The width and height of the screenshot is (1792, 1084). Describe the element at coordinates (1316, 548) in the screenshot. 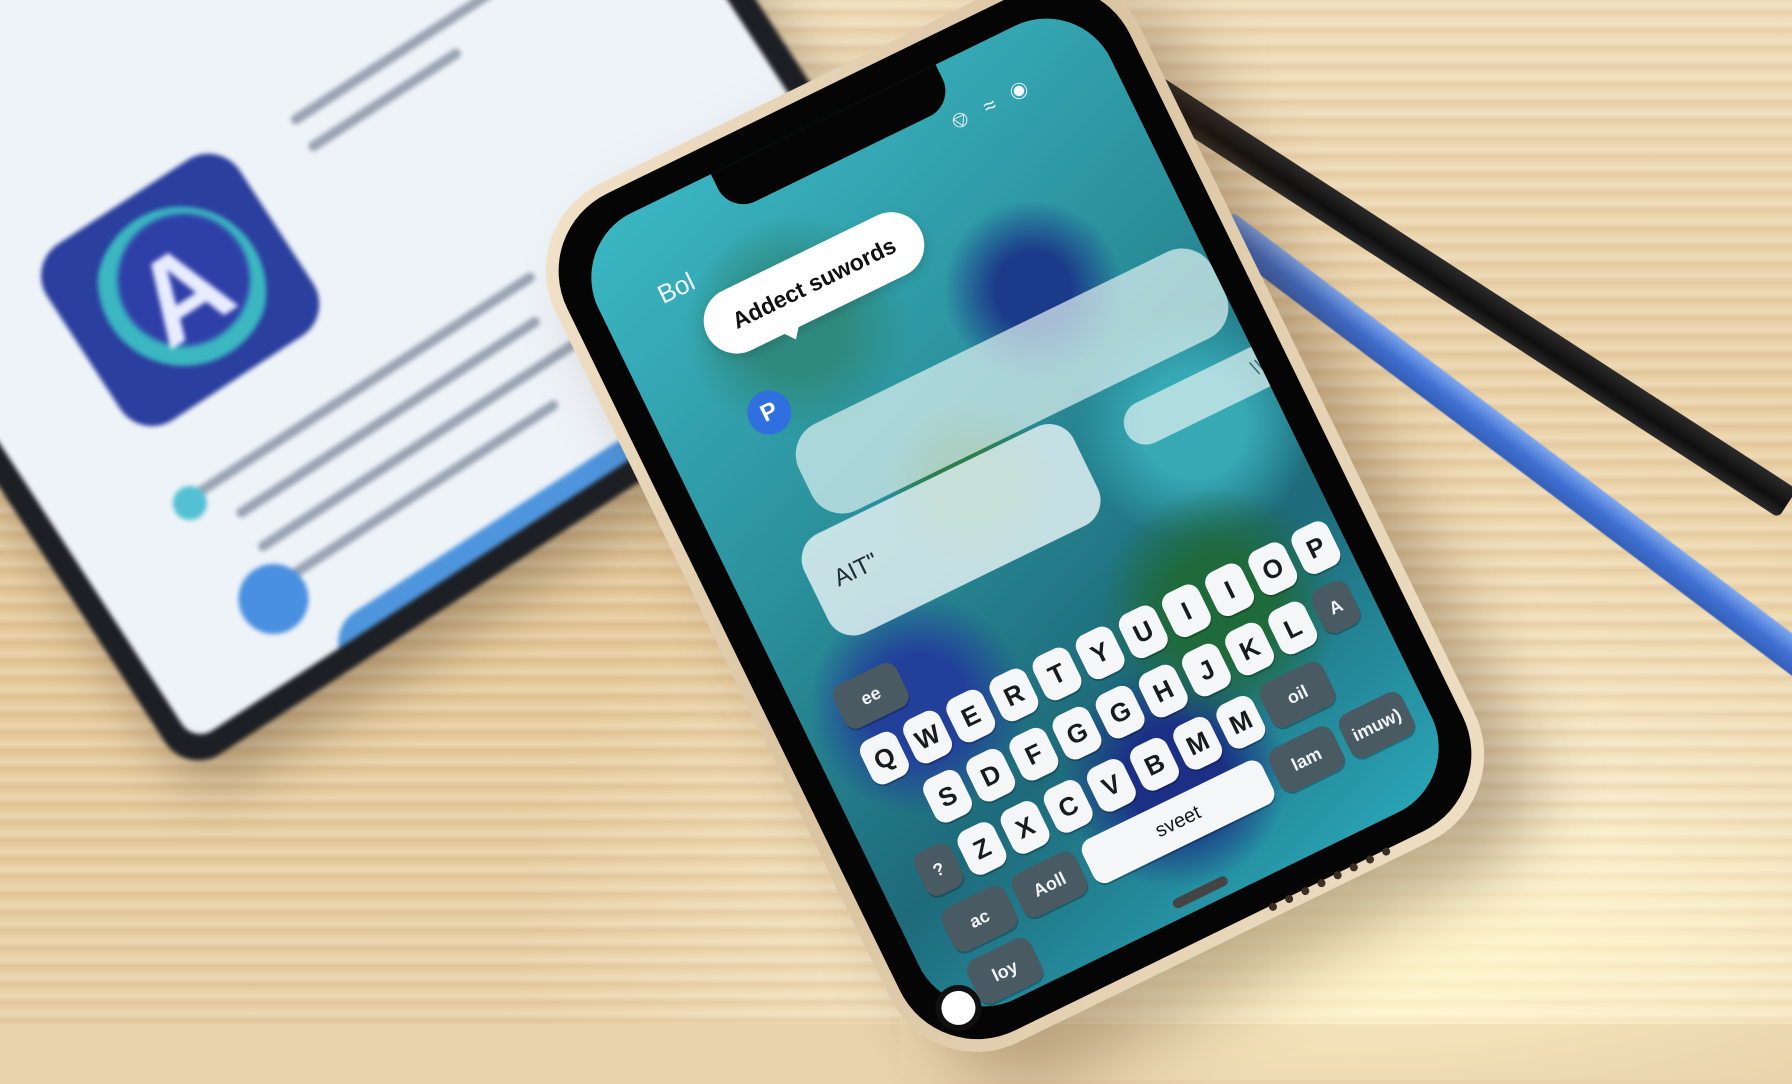

I see `key-p: P` at that location.